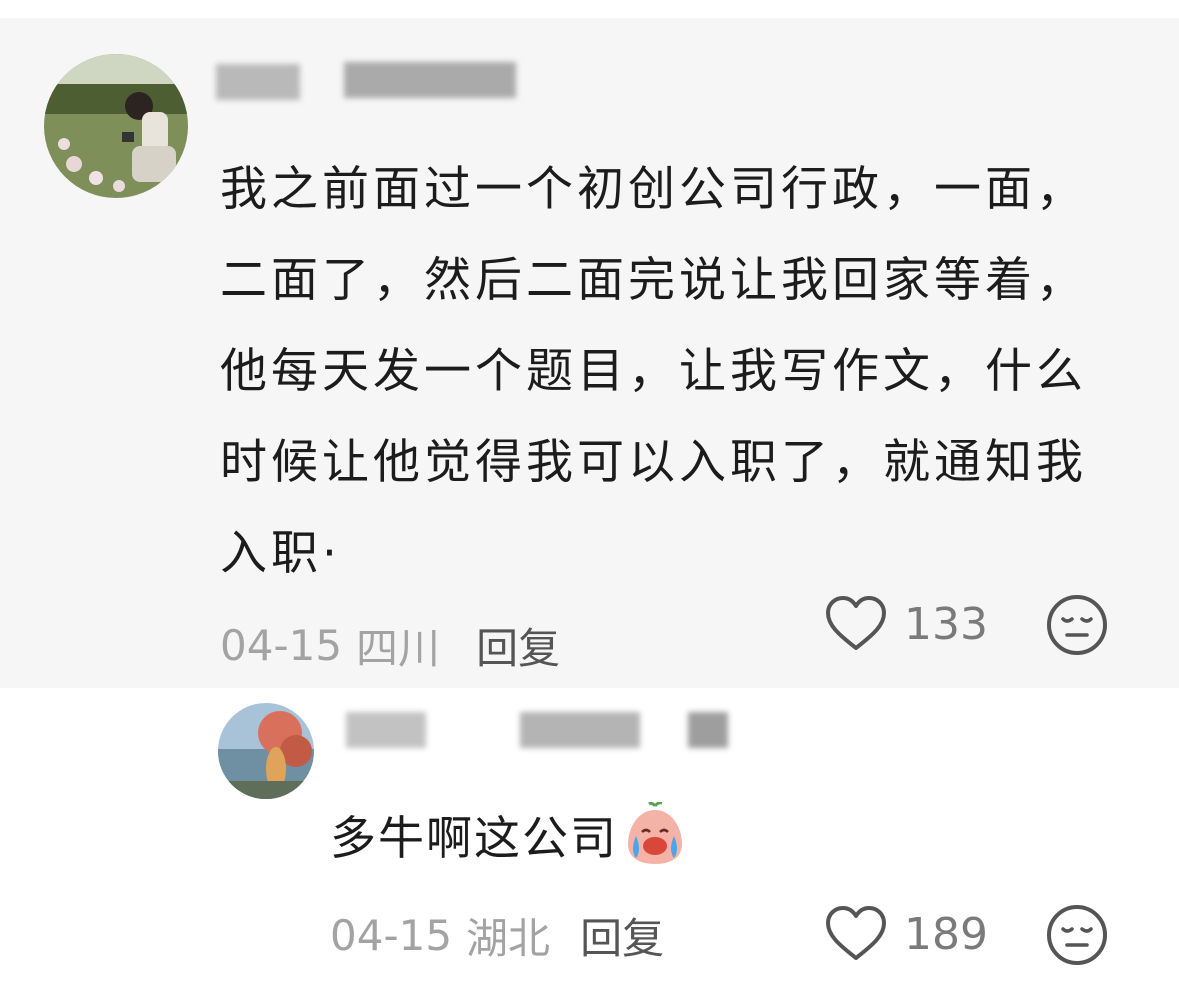 This screenshot has width=1179, height=986. I want to click on comment-location: 四川, so click(398, 648).